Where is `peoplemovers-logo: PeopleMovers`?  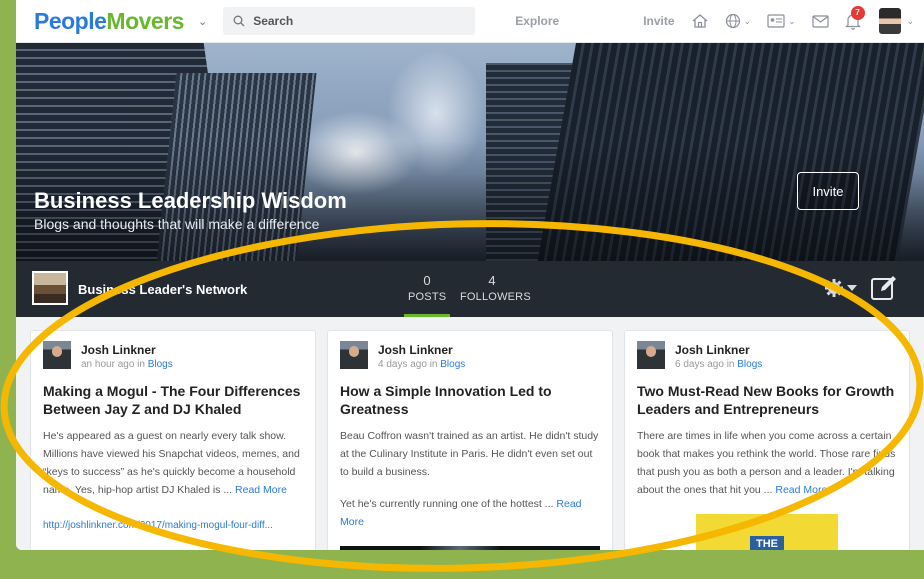 peoplemovers-logo: PeopleMovers is located at coordinates (109, 21).